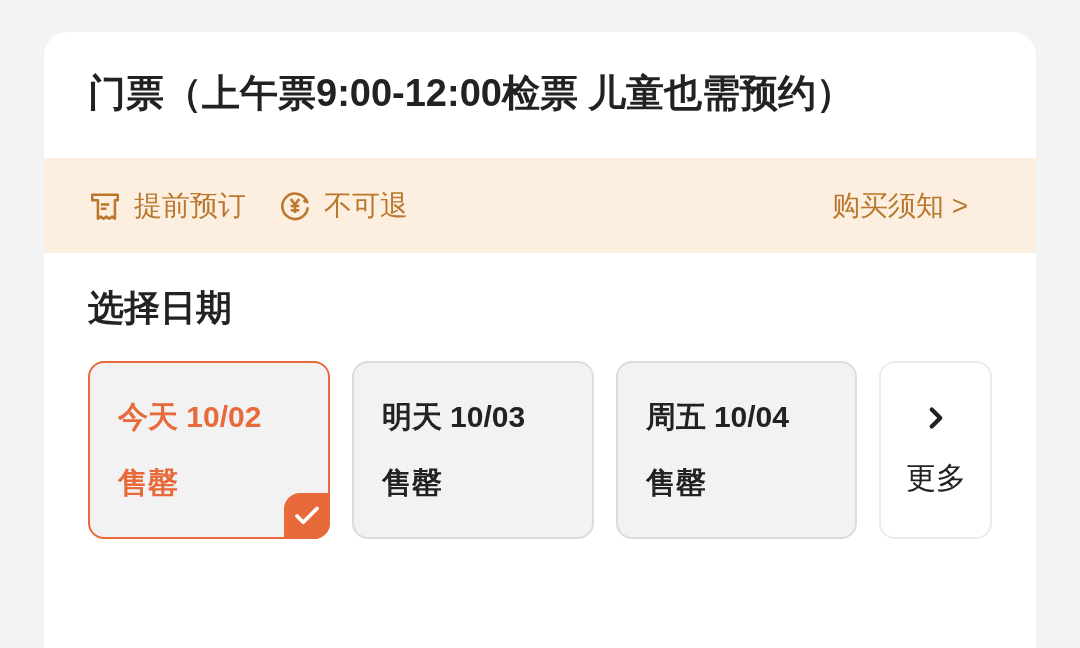 The height and width of the screenshot is (648, 1080). Describe the element at coordinates (471, 93) in the screenshot. I see `ticket-title: 门票（上午票9:00-12:00检票 儿童也需预约）` at that location.